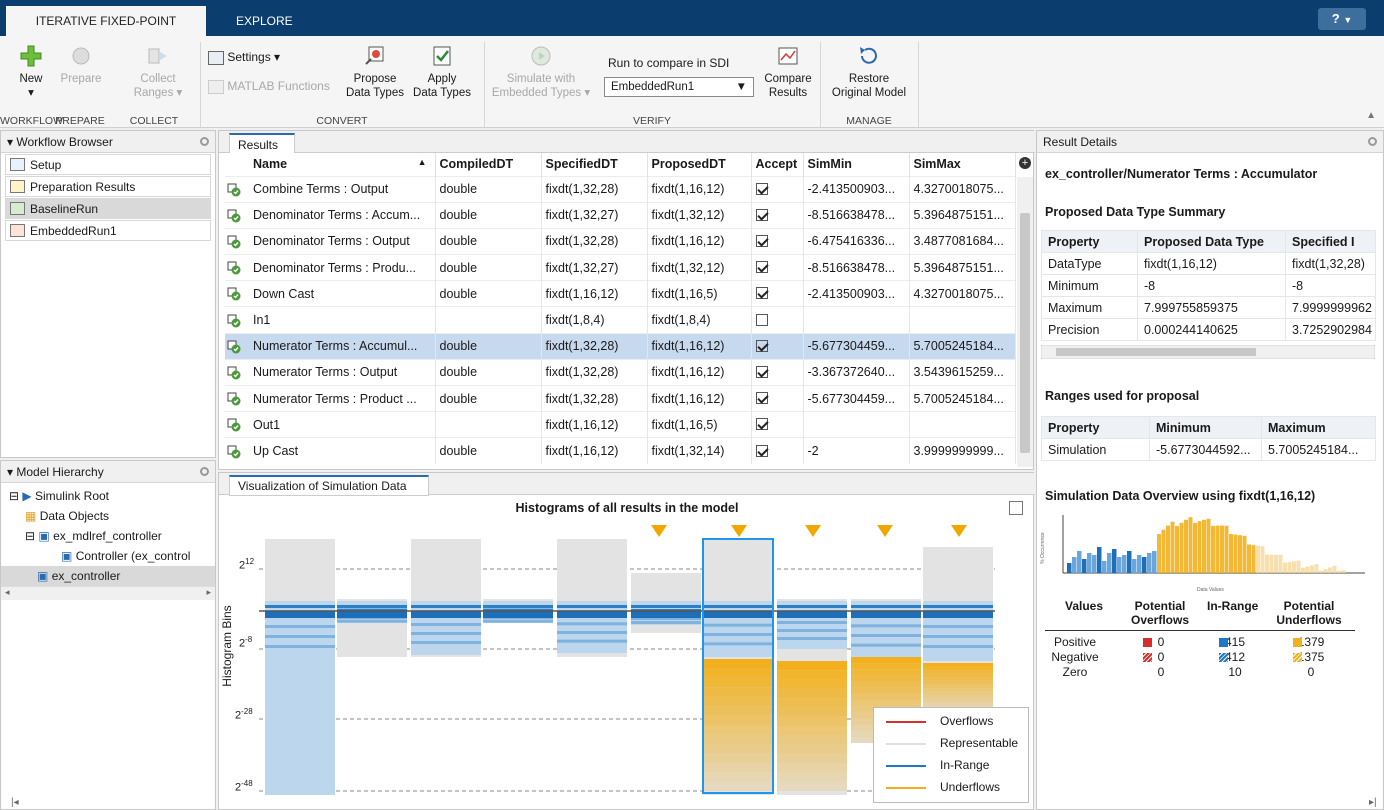  Describe the element at coordinates (112, 556) in the screenshot. I see `tree-item-controller: ▣ Controller (ex_control` at that location.